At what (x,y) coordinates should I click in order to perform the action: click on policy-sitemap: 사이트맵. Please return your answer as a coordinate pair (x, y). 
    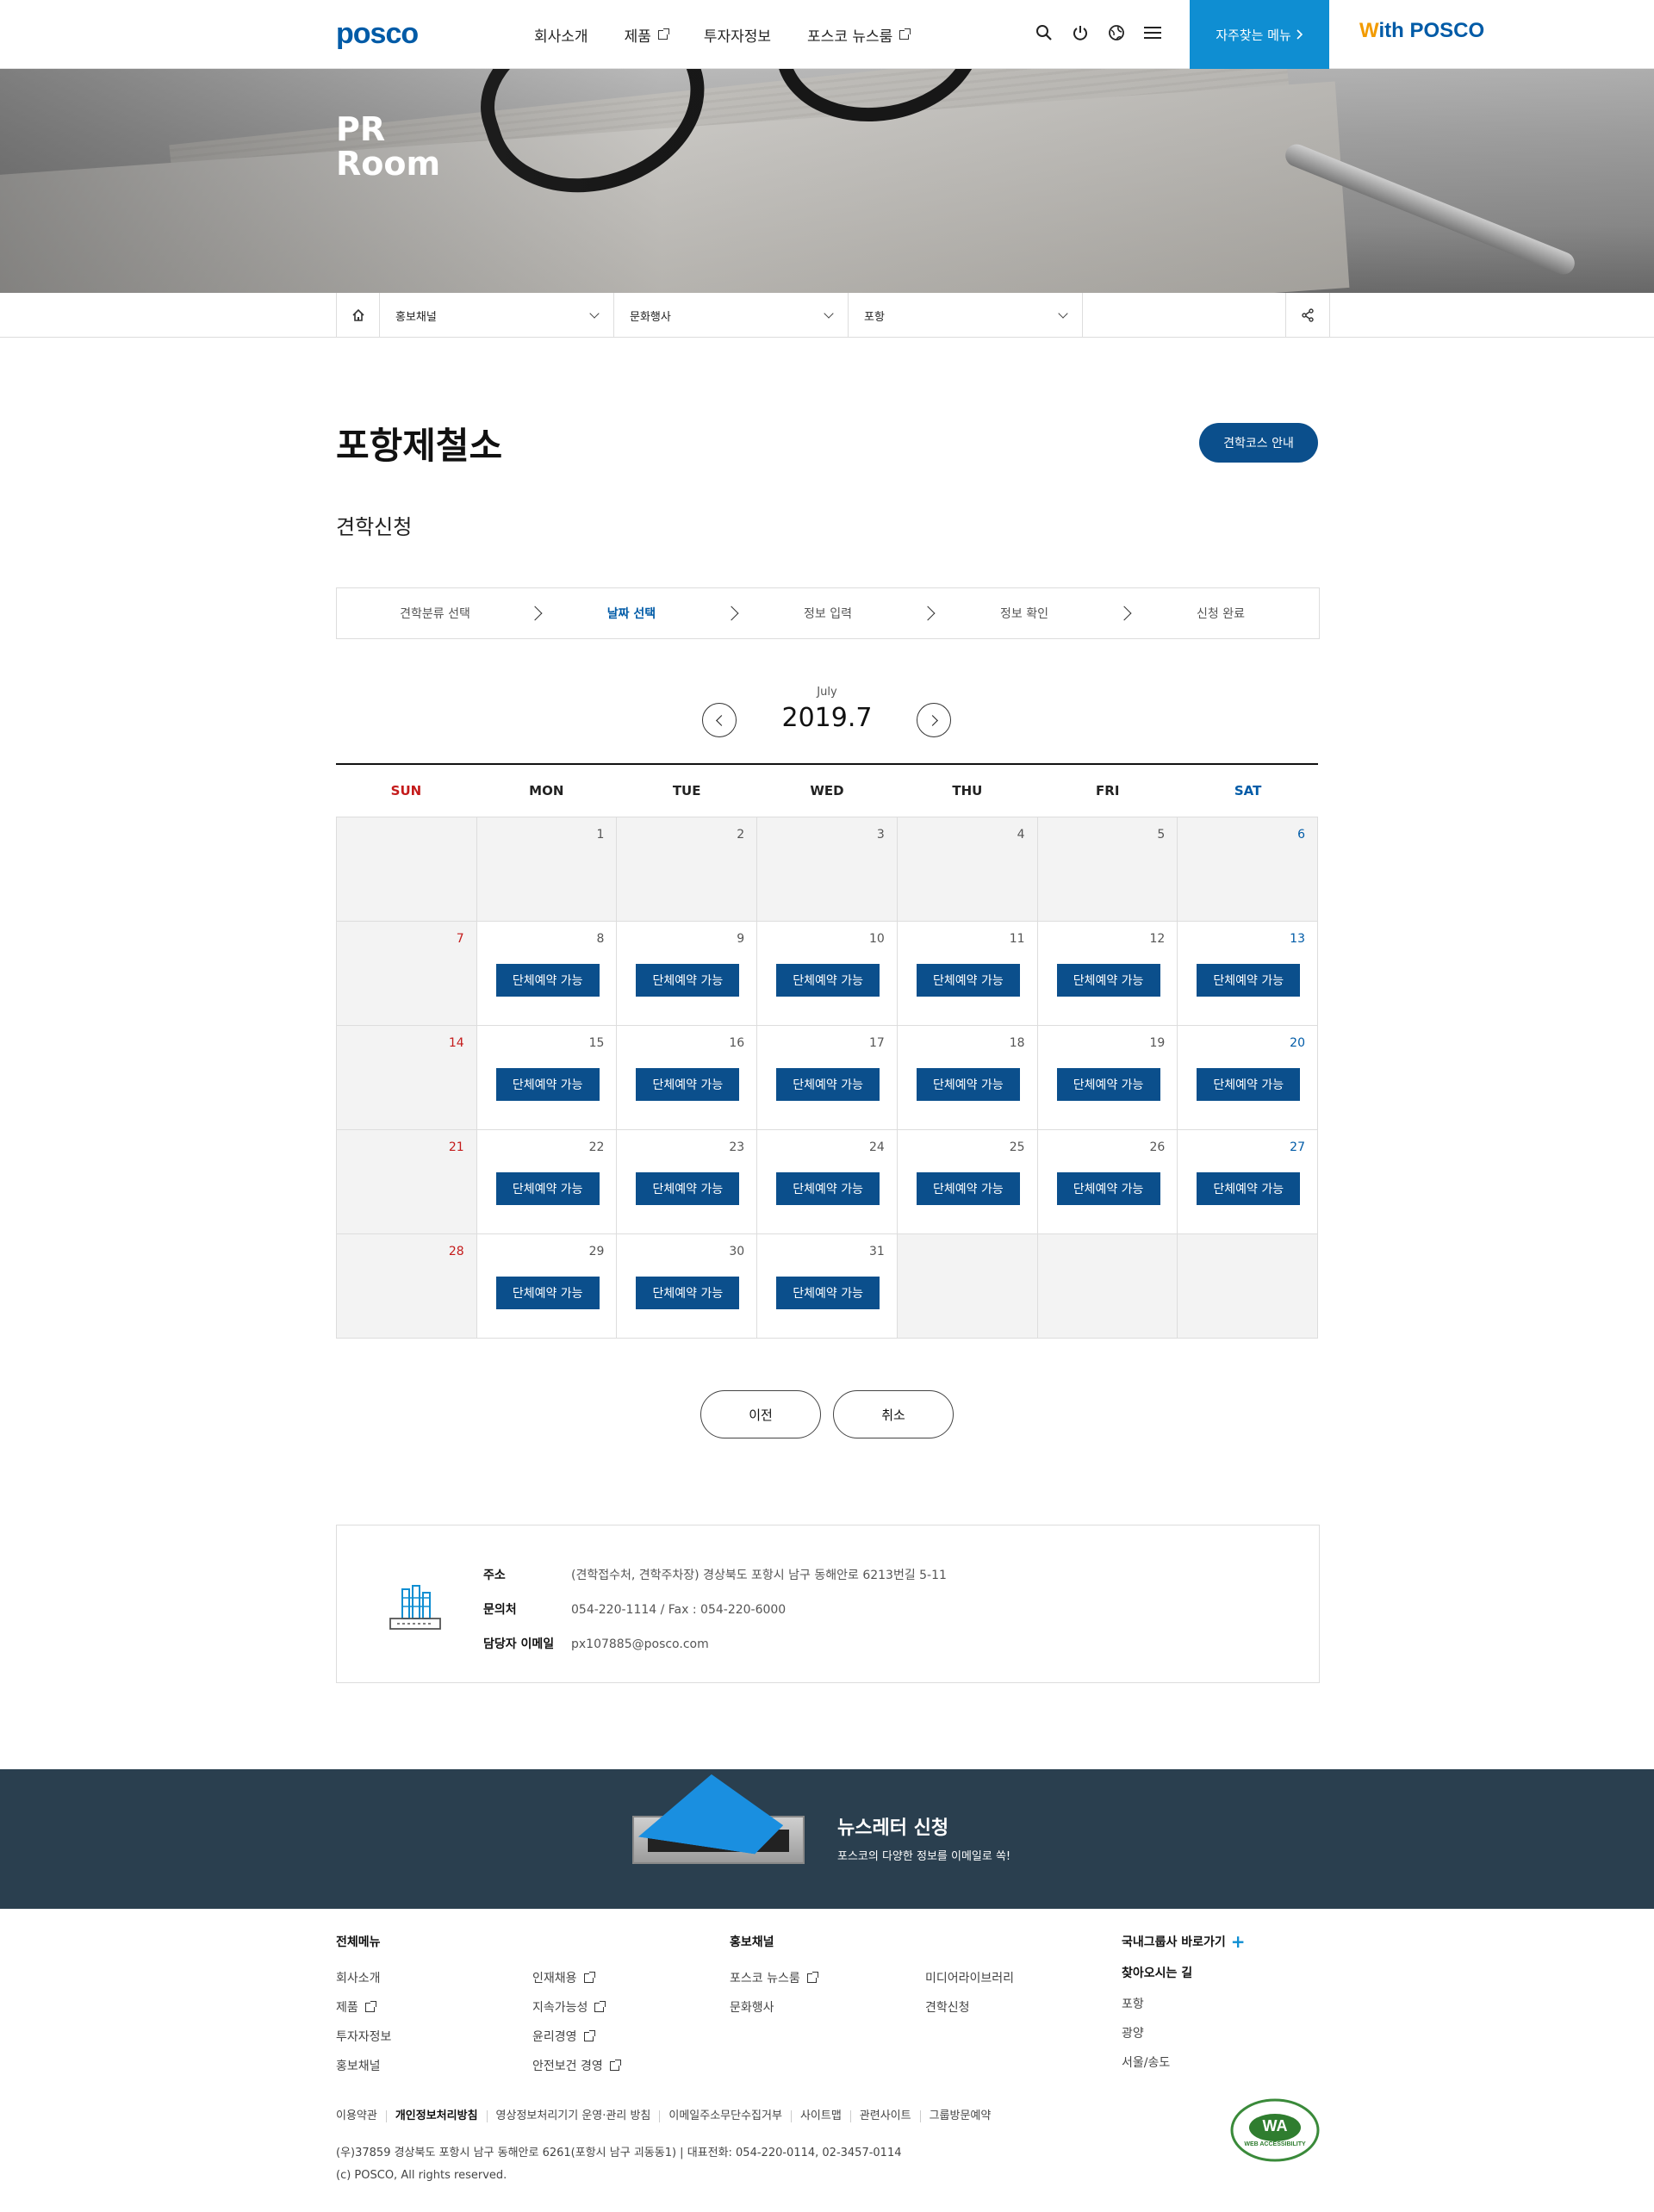
    Looking at the image, I should click on (820, 2116).